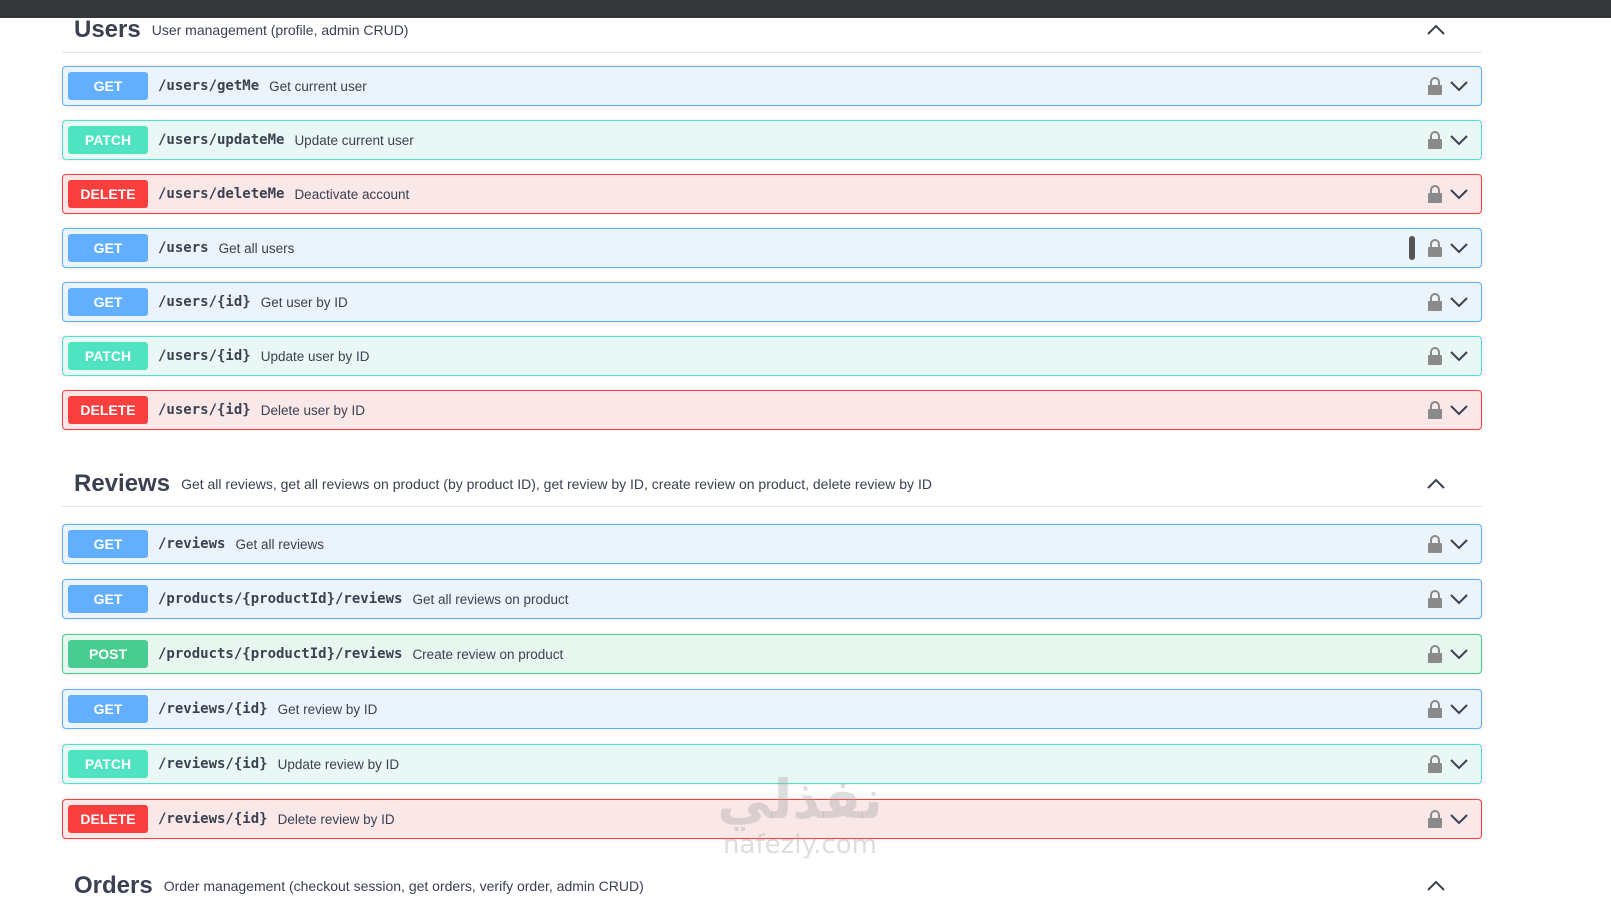  What do you see at coordinates (772, 709) in the screenshot?
I see `operation-get-review-by-id: GET /reviews/{id} Get review by ID` at bounding box center [772, 709].